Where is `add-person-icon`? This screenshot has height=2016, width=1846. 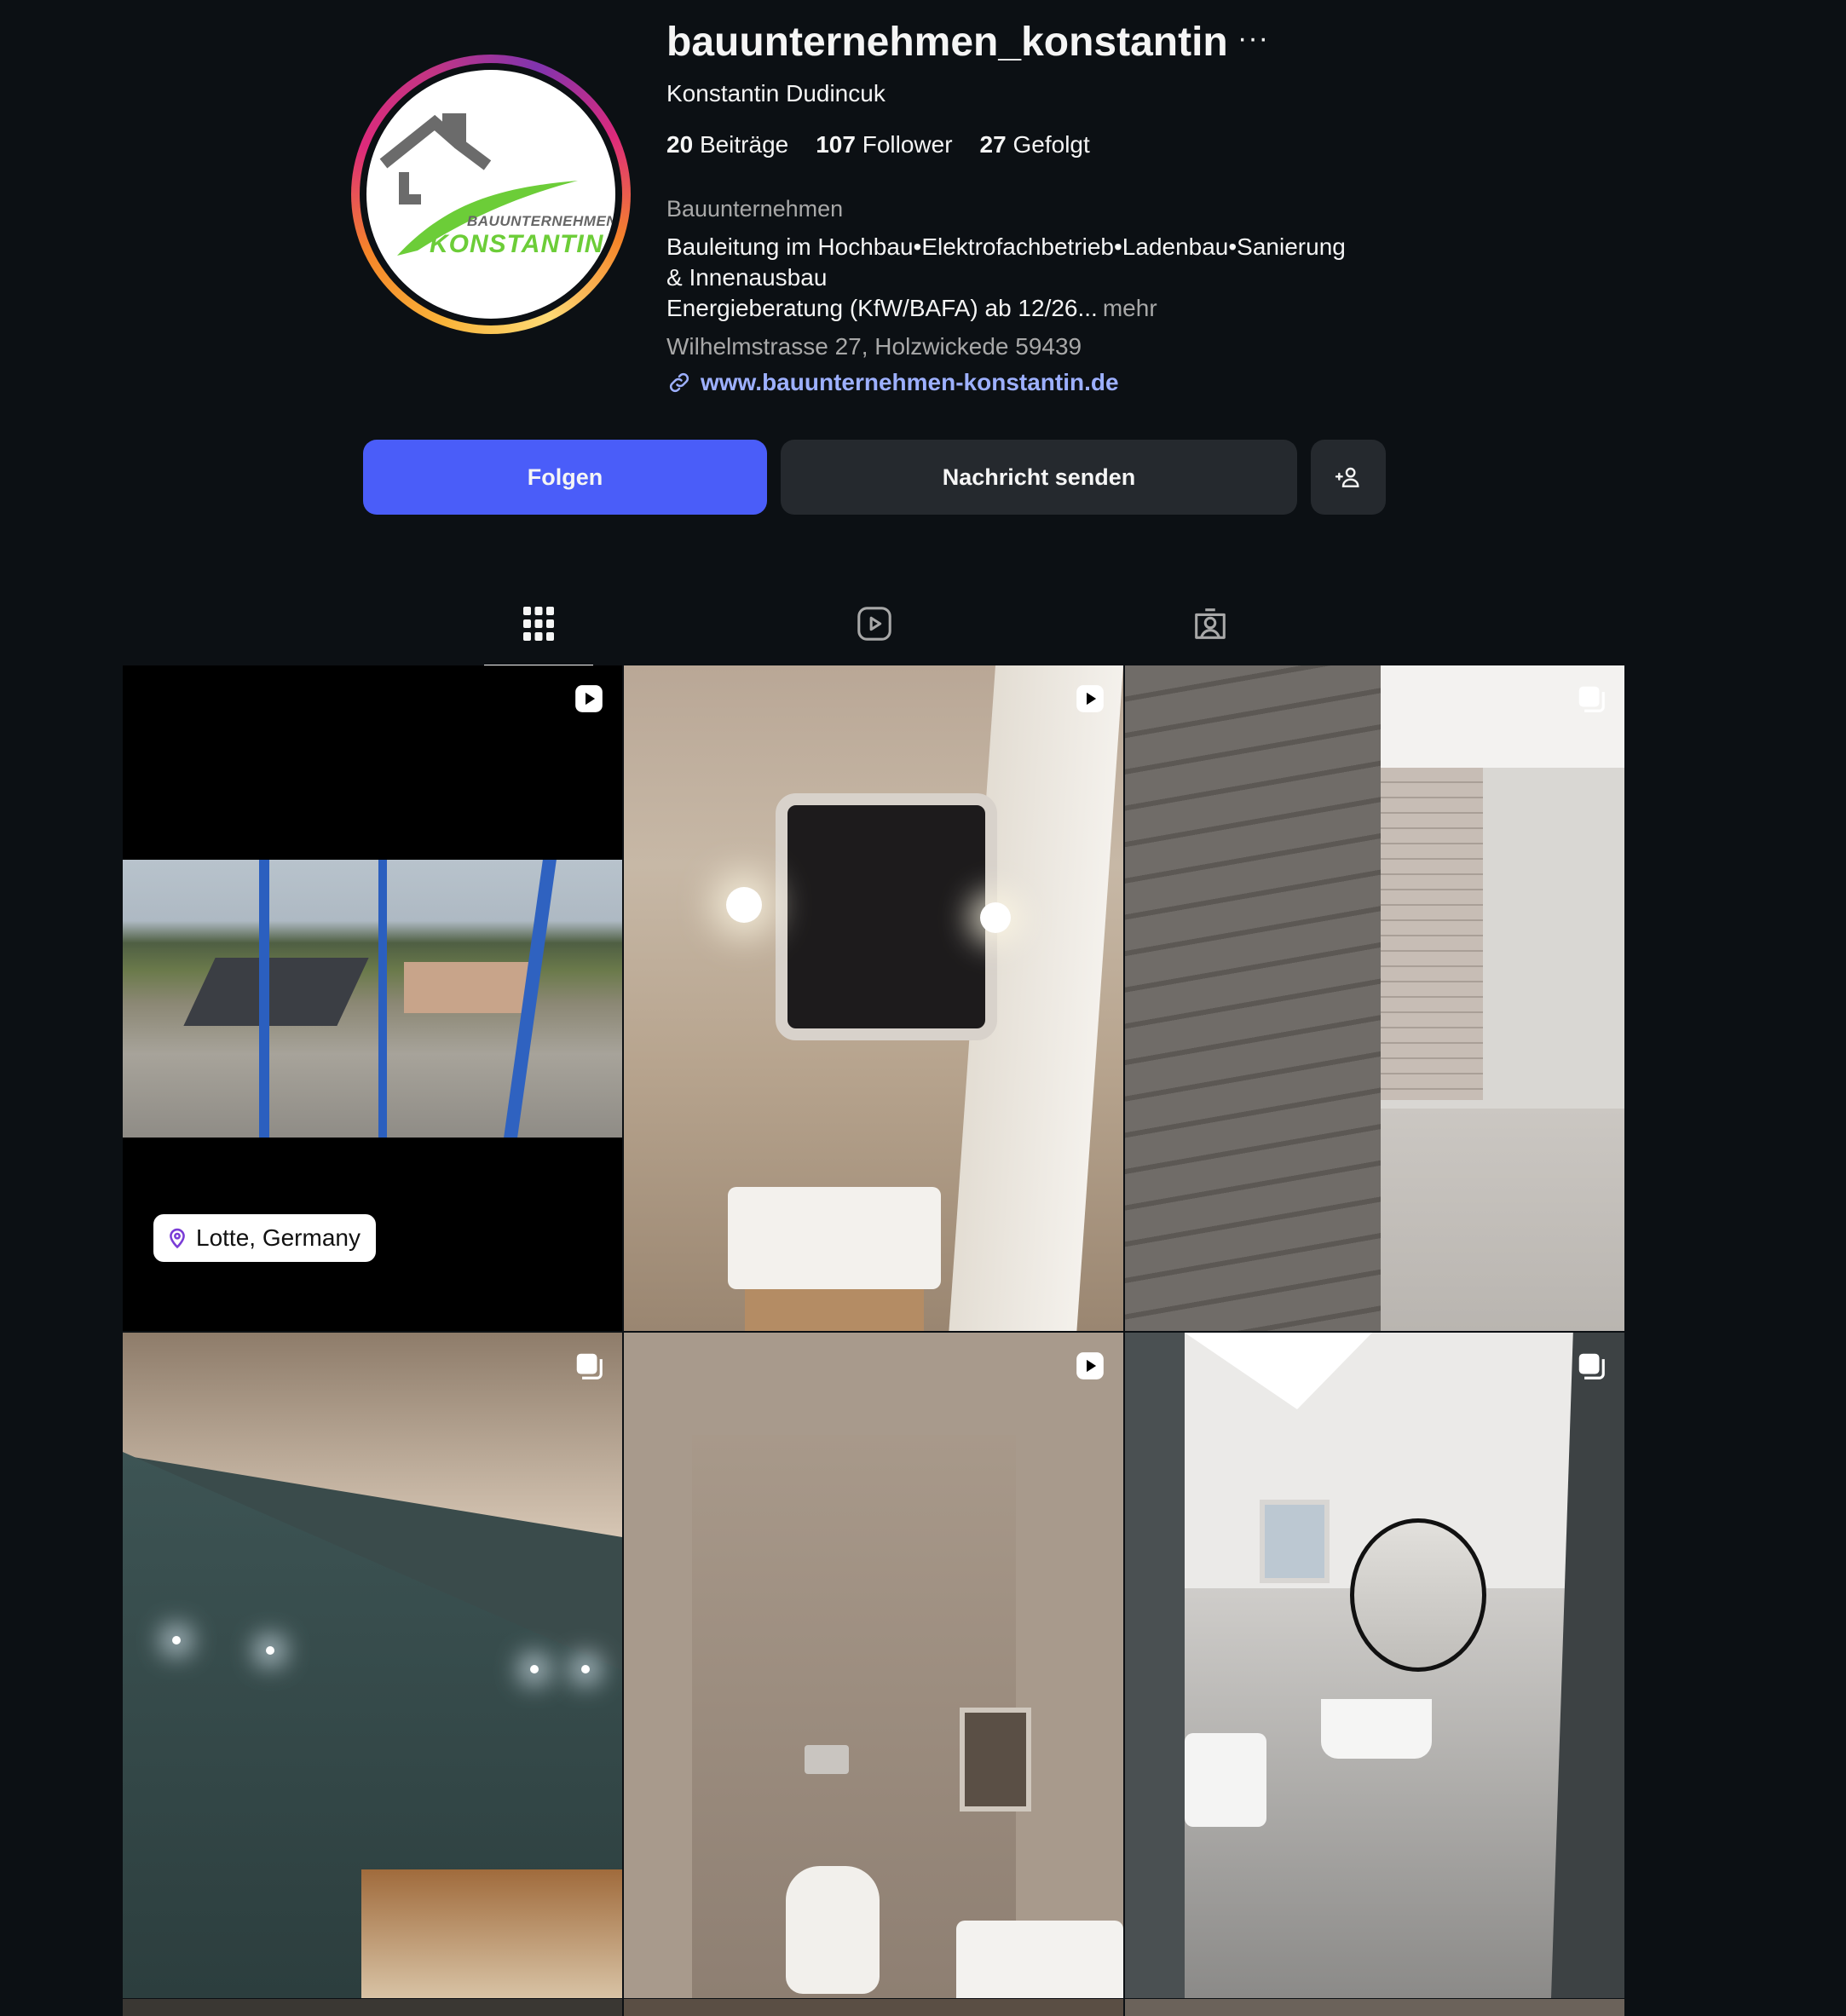 add-person-icon is located at coordinates (1347, 477).